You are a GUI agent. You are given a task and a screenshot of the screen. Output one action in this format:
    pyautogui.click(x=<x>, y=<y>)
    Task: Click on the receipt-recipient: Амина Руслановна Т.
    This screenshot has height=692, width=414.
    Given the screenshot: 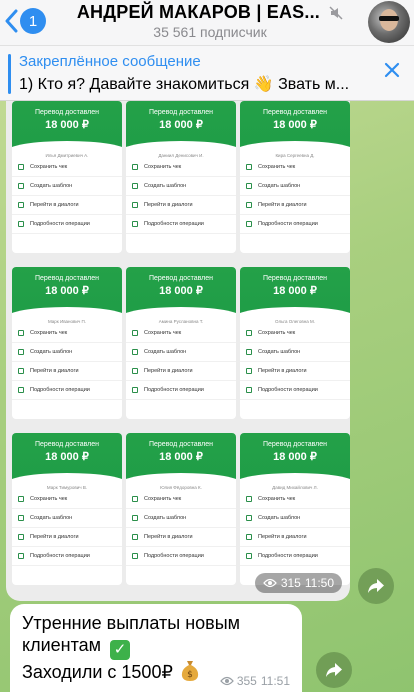 What is the action you would take?
    pyautogui.click(x=181, y=321)
    